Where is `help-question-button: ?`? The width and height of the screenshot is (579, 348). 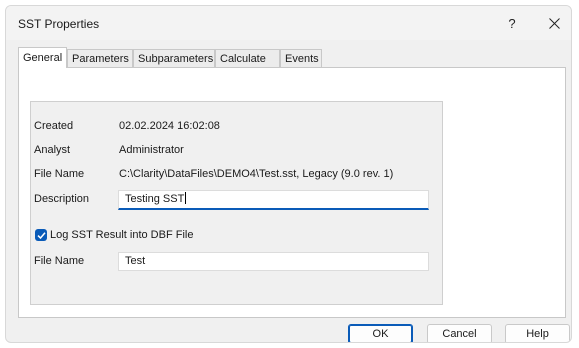
help-question-button: ? is located at coordinates (512, 23).